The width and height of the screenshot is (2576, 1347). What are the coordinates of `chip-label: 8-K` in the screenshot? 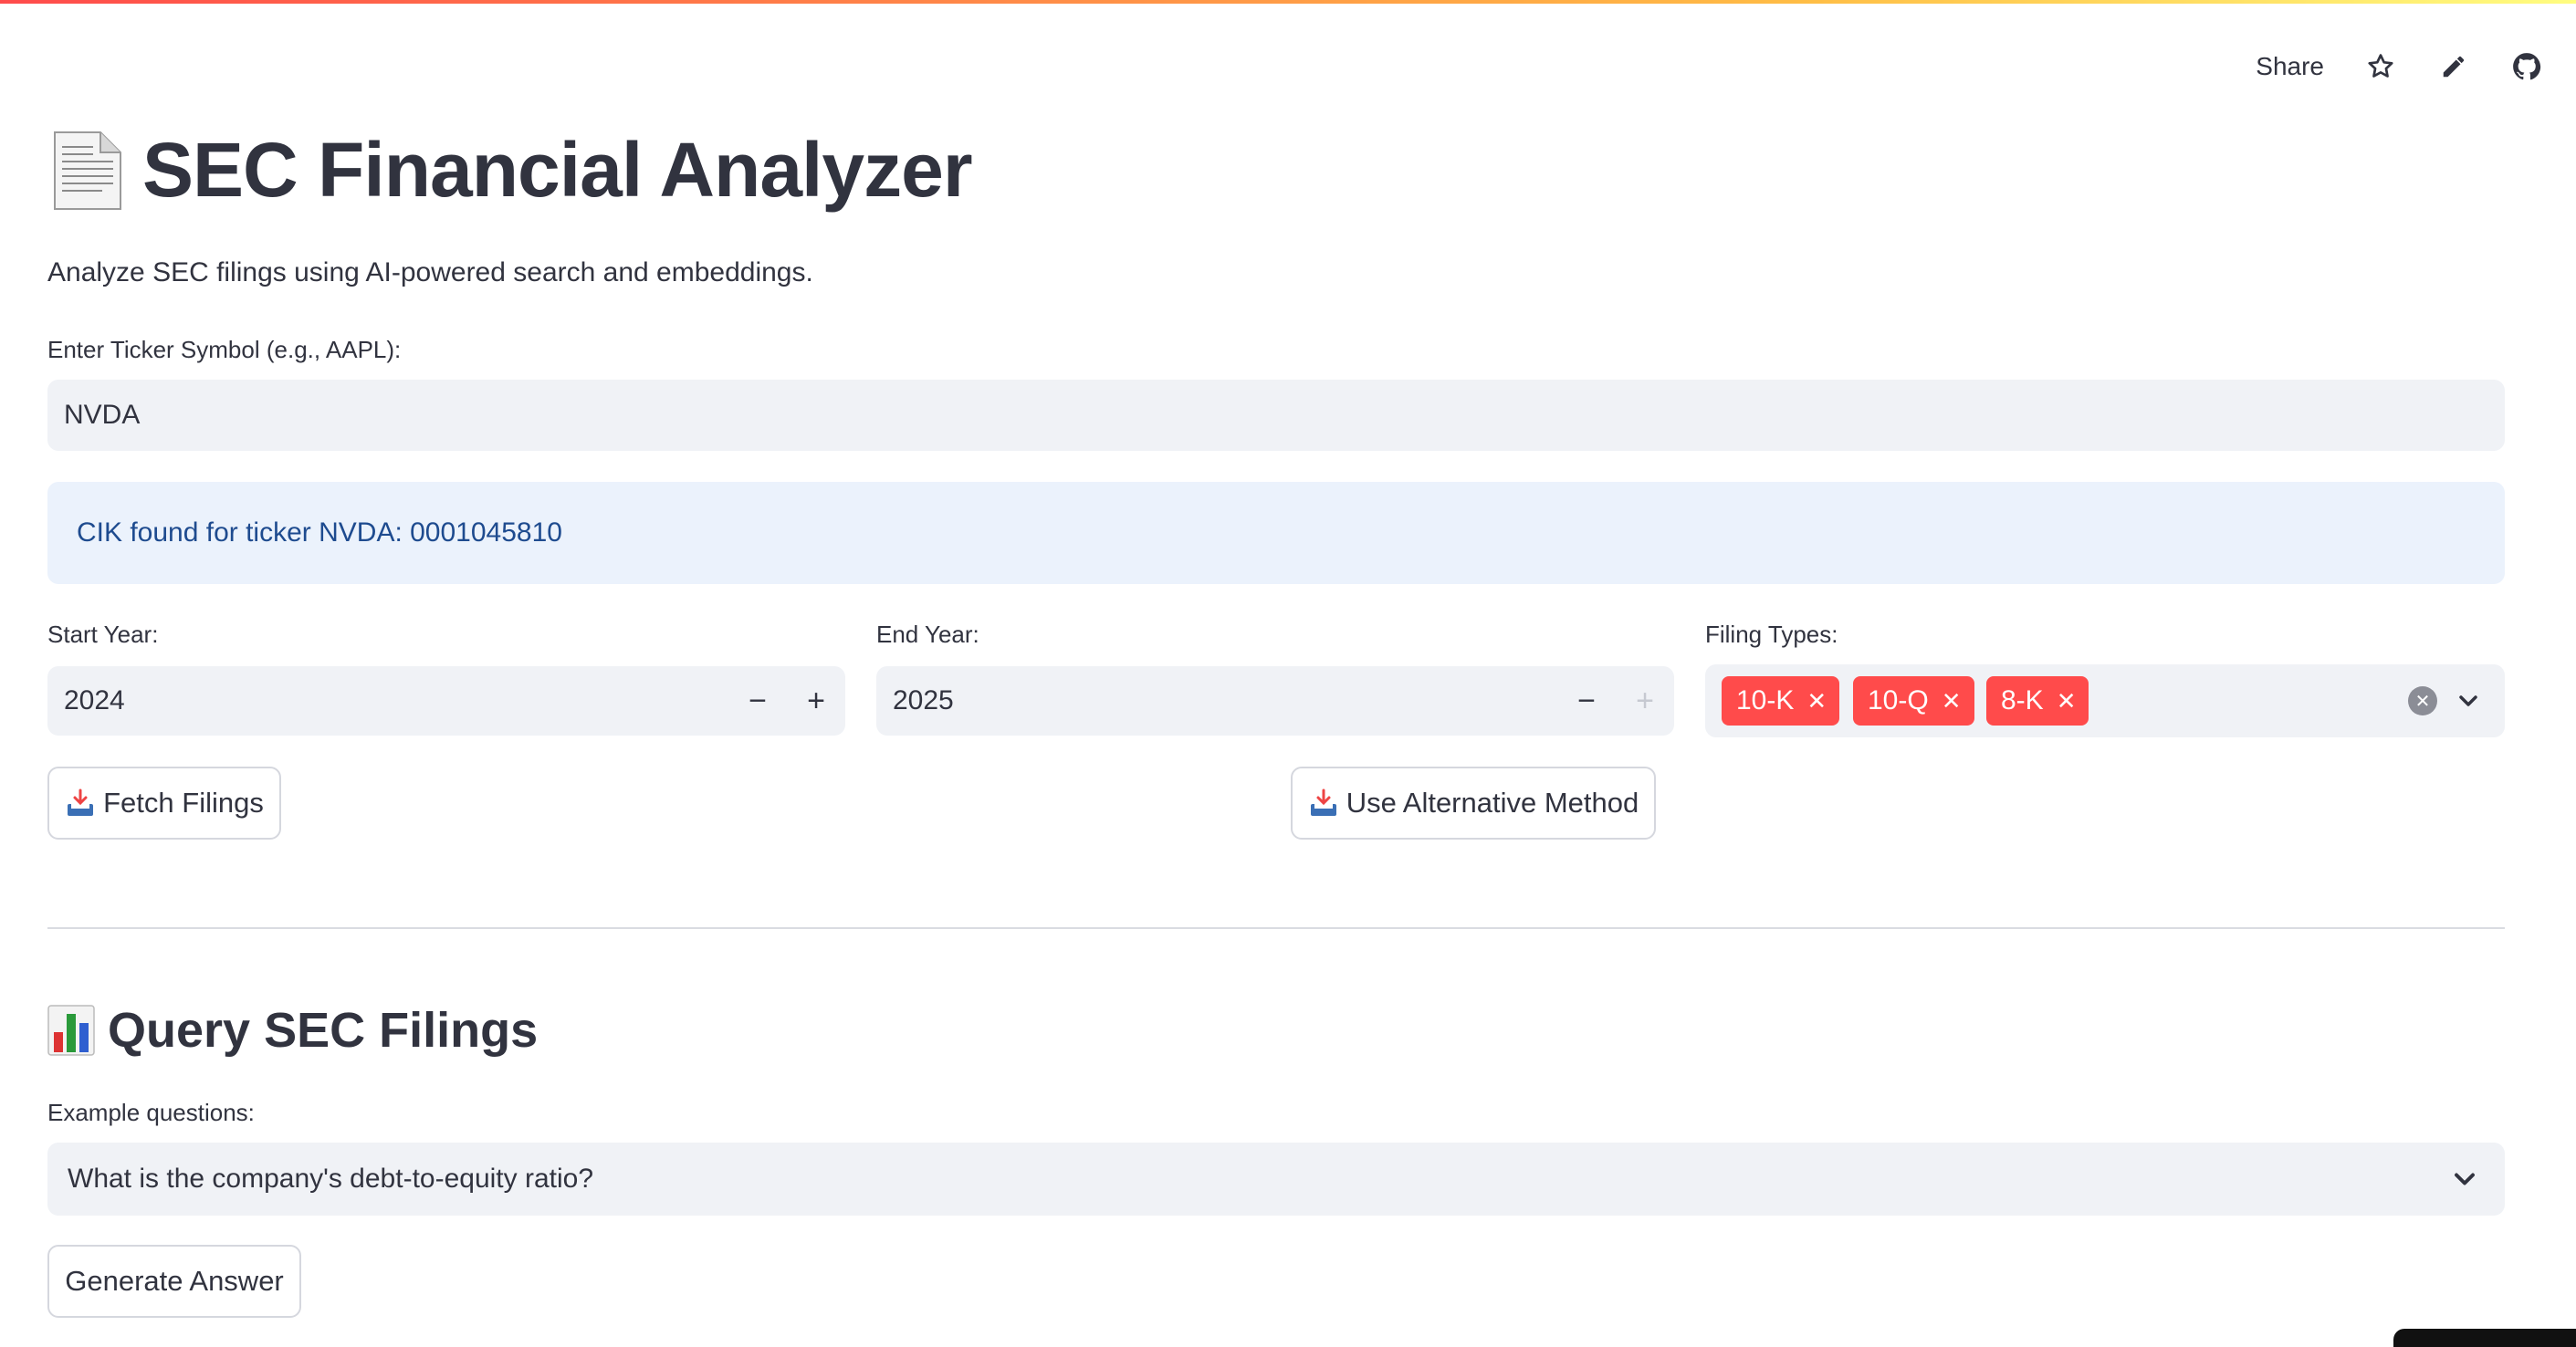 It's located at (2023, 700).